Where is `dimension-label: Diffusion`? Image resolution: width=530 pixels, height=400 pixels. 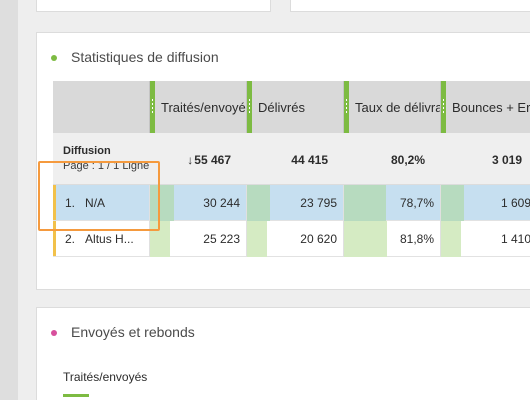
dimension-label: Diffusion is located at coordinates (87, 151).